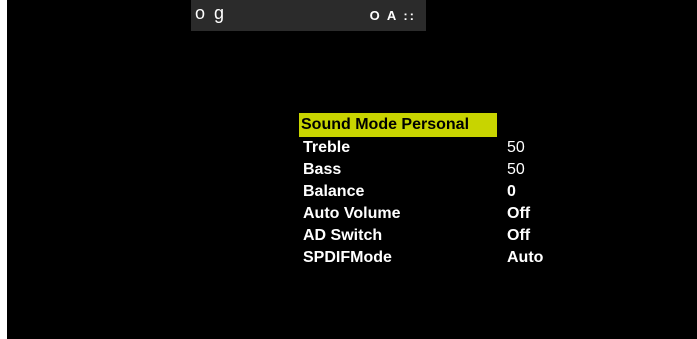 The width and height of the screenshot is (697, 339). Describe the element at coordinates (342, 236) in the screenshot. I see `menu-item-ad-switch-label: AD Switch` at that location.